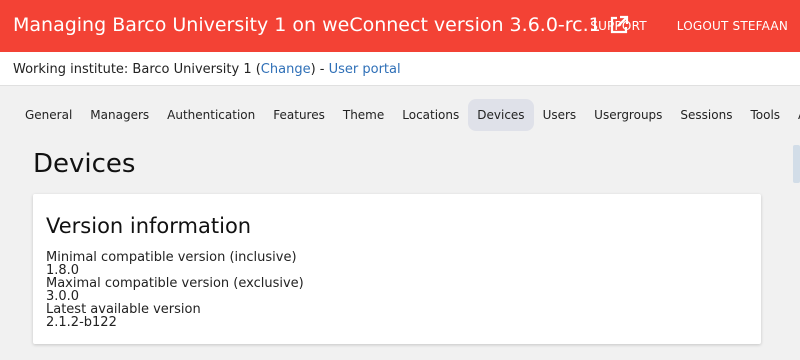 Image resolution: width=800 pixels, height=360 pixels. What do you see at coordinates (137, 69) in the screenshot?
I see `institute-label: Working institute: Barco University 1 (` at bounding box center [137, 69].